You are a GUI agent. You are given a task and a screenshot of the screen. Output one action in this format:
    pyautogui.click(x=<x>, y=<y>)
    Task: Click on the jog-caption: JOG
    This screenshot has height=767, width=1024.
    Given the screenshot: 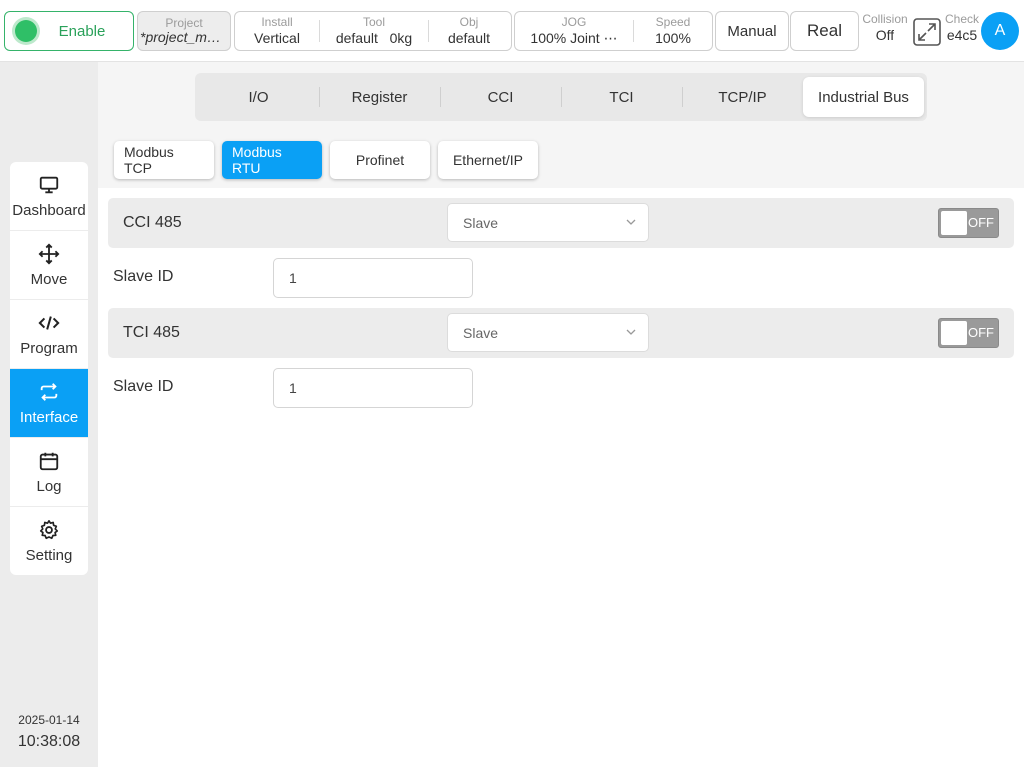 What is the action you would take?
    pyautogui.click(x=574, y=22)
    